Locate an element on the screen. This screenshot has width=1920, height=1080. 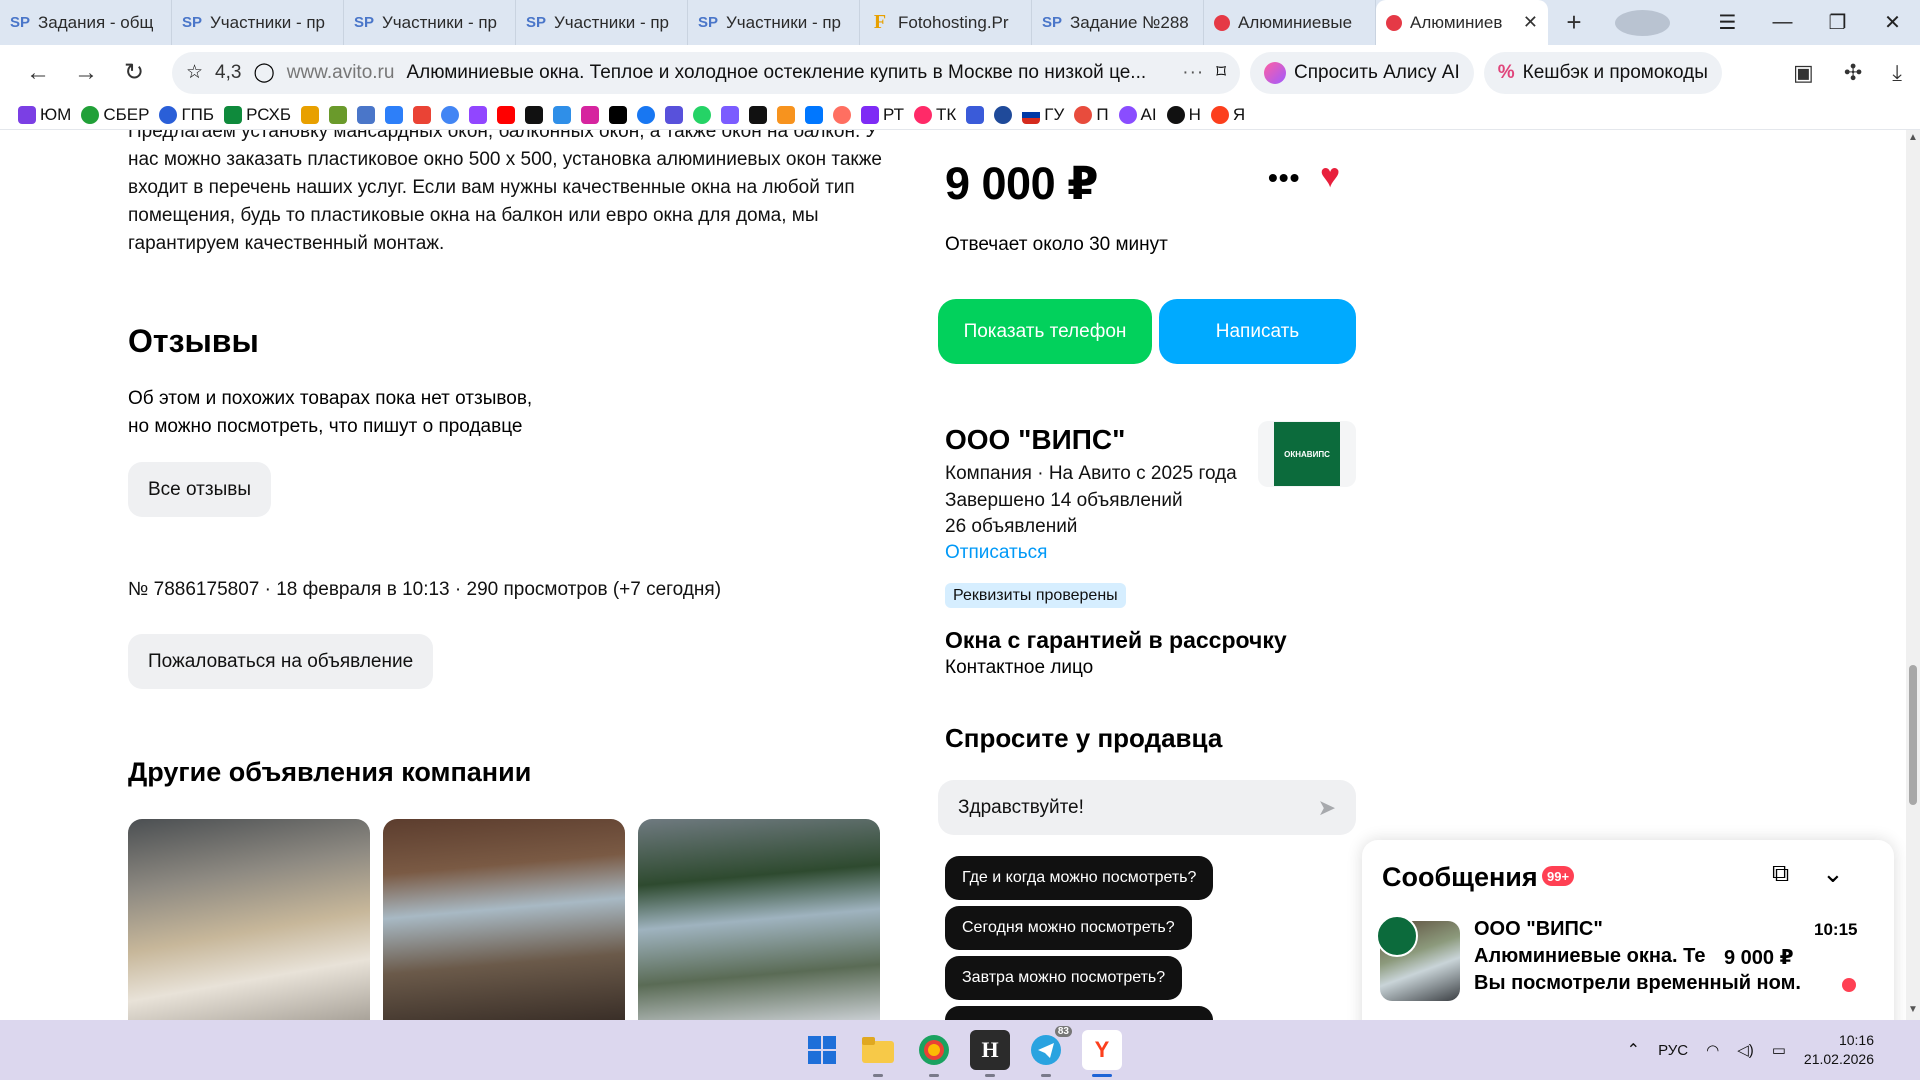
browser-tab: F Fotohosting.Pr is located at coordinates (946, 22).